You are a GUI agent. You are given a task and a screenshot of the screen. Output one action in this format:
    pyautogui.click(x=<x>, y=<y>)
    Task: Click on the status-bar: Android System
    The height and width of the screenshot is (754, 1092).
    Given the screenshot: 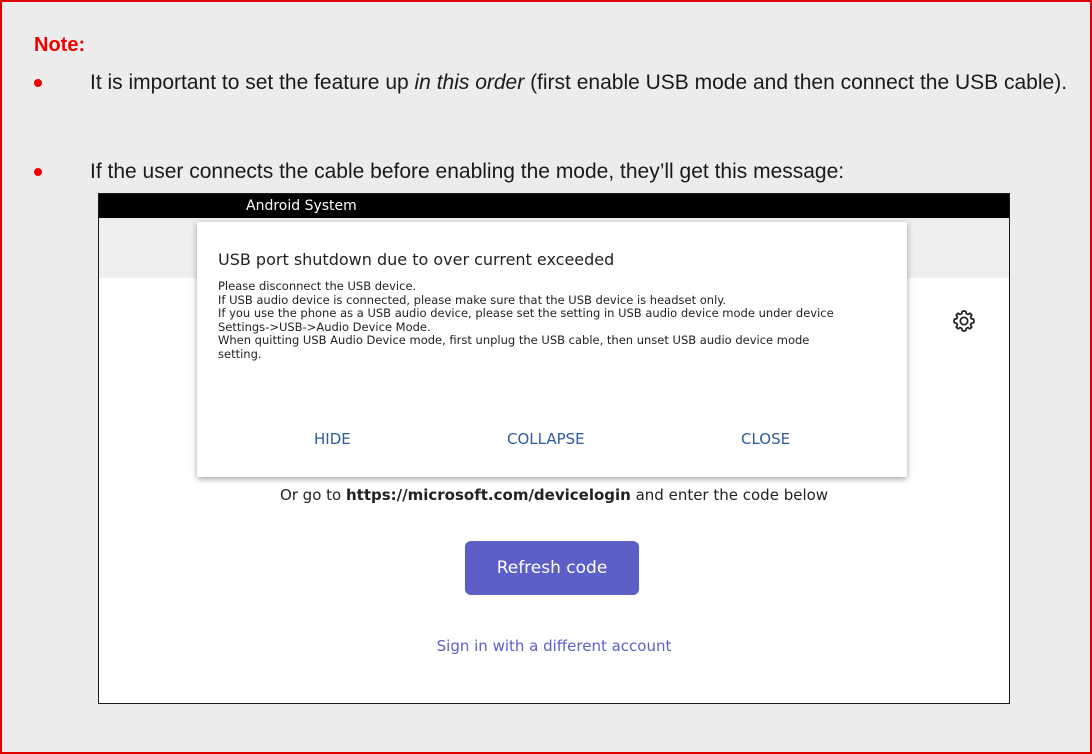 What is the action you would take?
    pyautogui.click(x=554, y=206)
    